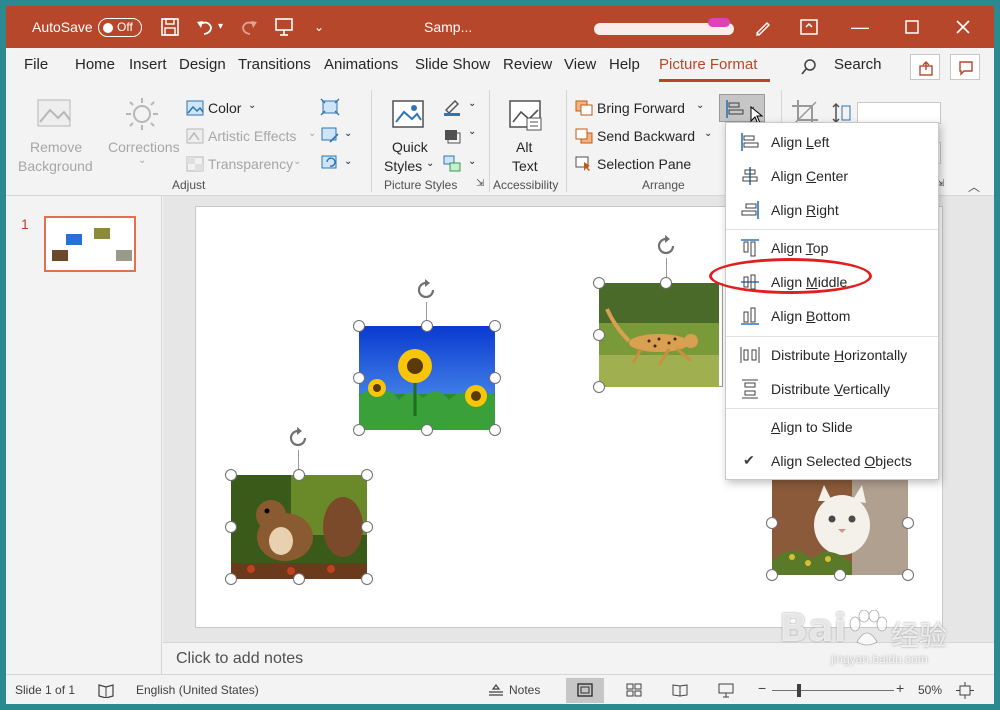 Image resolution: width=1000 pixels, height=710 pixels. I want to click on autosave-toggle: Off, so click(120, 27).